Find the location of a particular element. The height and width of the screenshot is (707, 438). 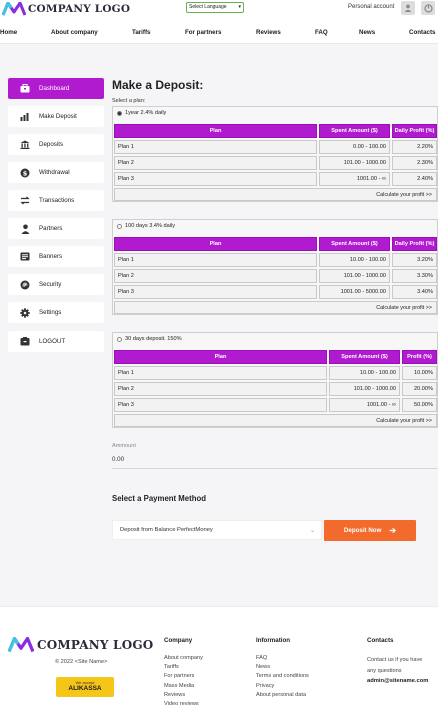

contacts-text: Contact us if you have is located at coordinates (395, 660).